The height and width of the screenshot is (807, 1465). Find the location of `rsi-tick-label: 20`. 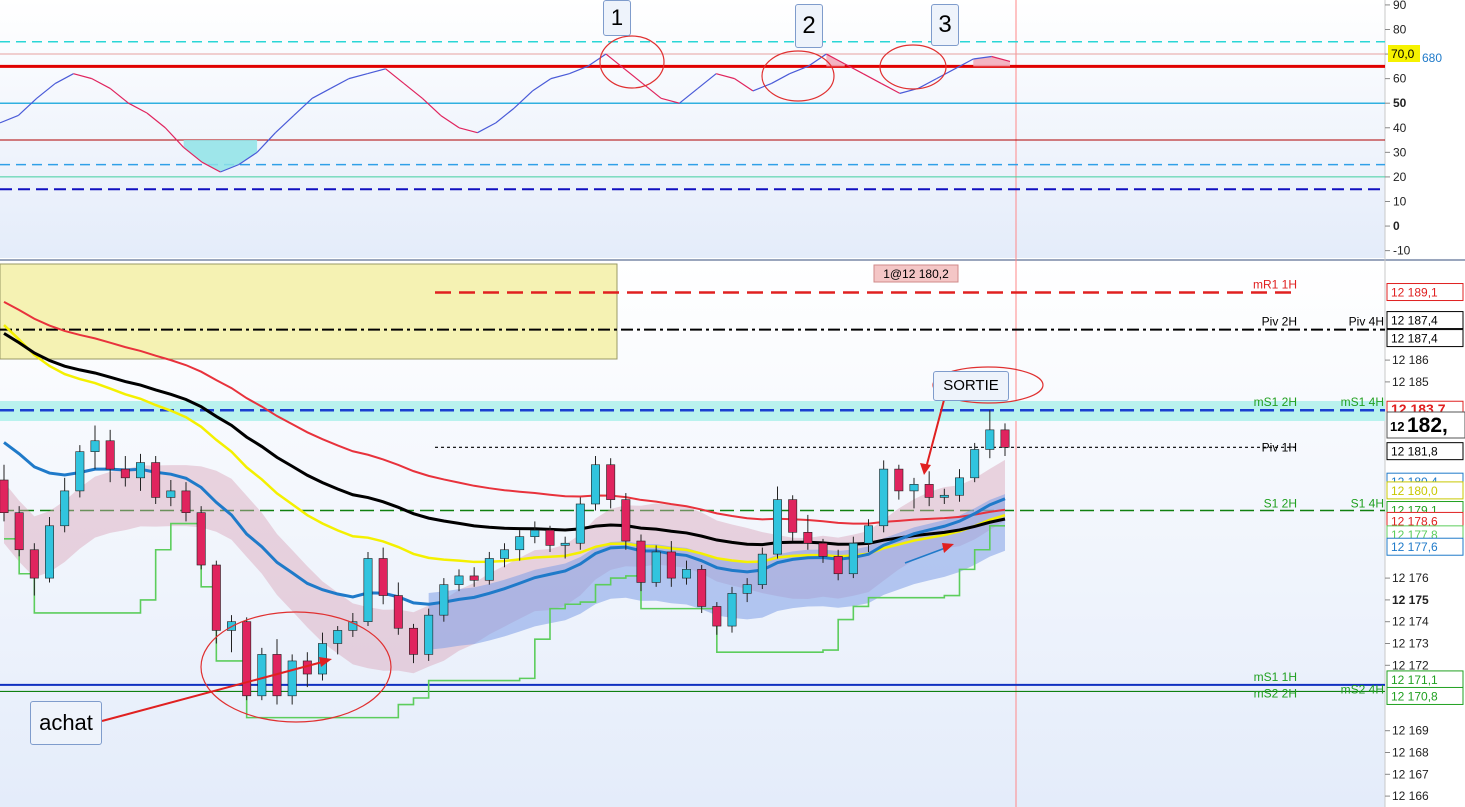

rsi-tick-label: 20 is located at coordinates (1400, 177).